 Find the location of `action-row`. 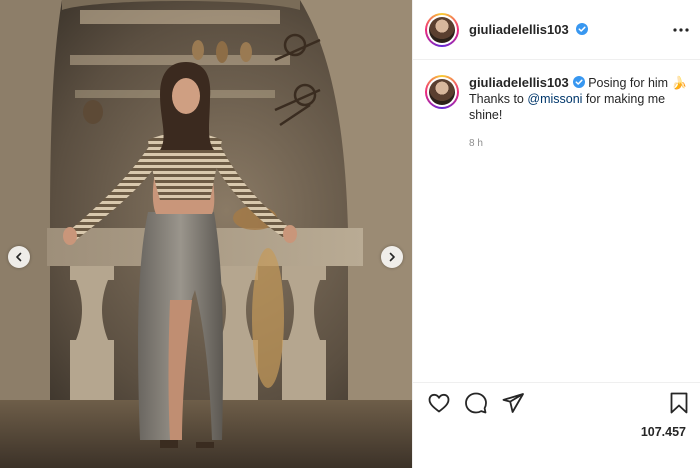

action-row is located at coordinates (476, 403).